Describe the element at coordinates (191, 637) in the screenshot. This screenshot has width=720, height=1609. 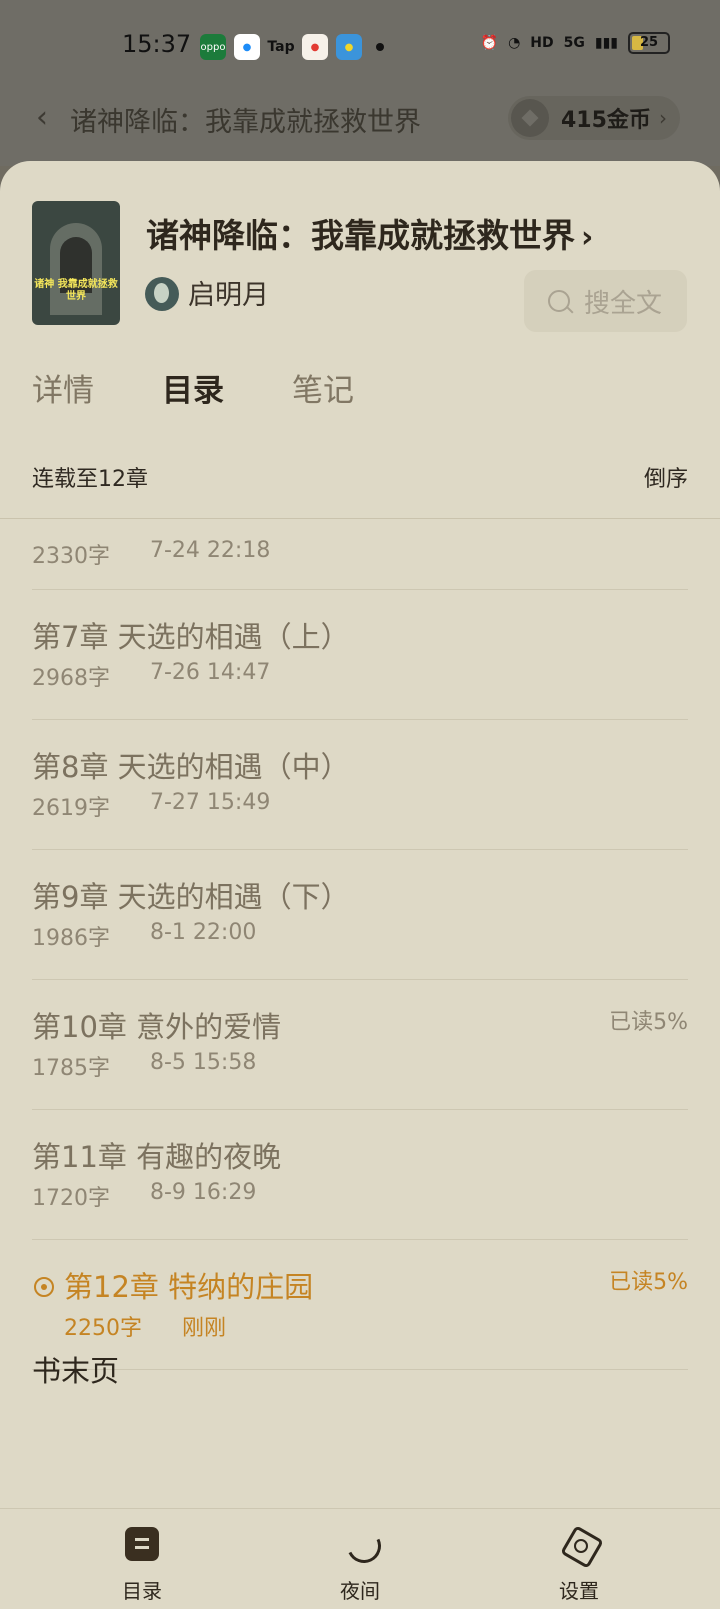
I see `chapter-title: 第7章 天选的相遇（上）` at that location.